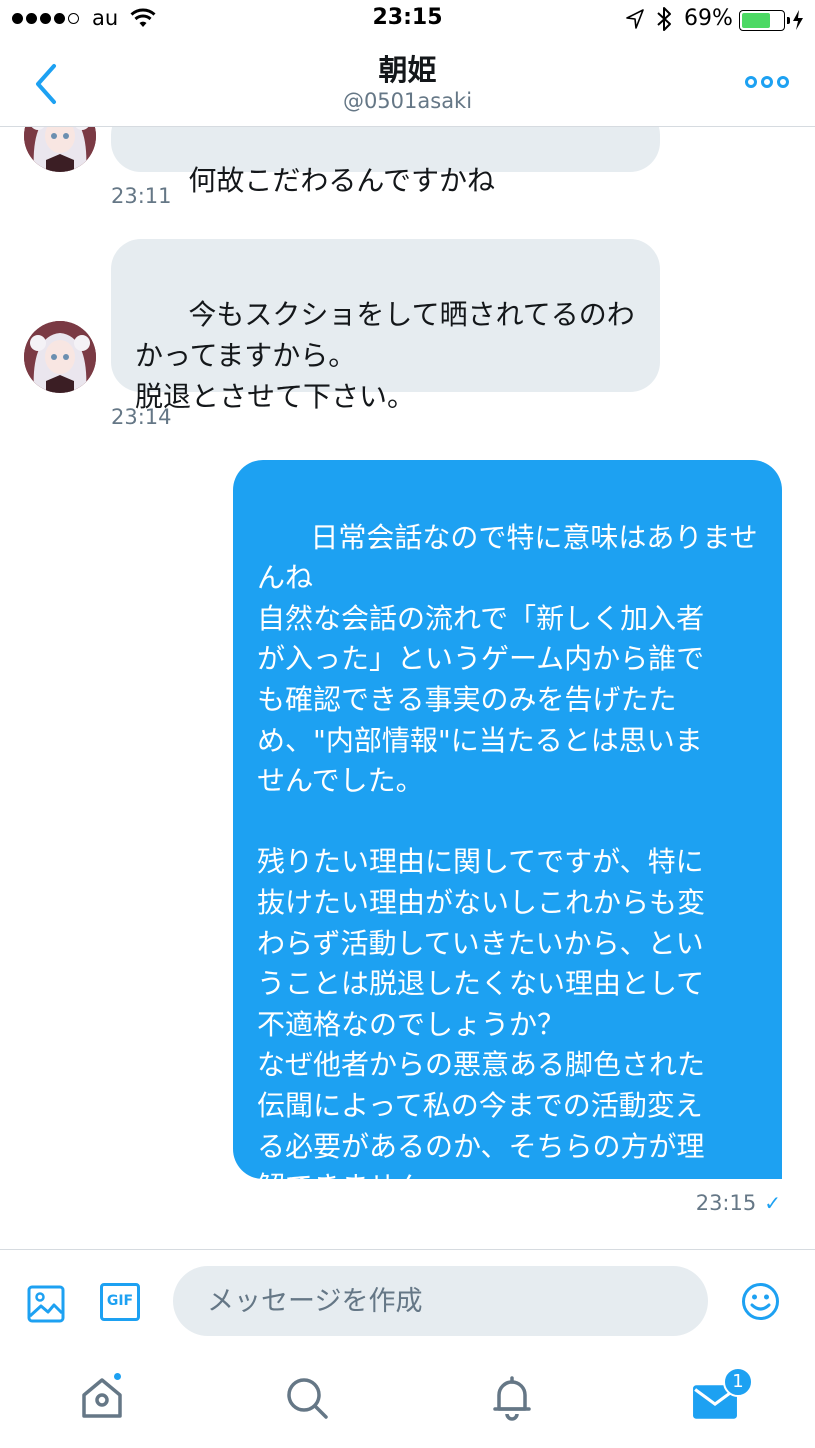  I want to click on message-text: 今もスクショをして晒されてるのわ かってますから。 脱退とさせて下さい。, so click(385, 355).